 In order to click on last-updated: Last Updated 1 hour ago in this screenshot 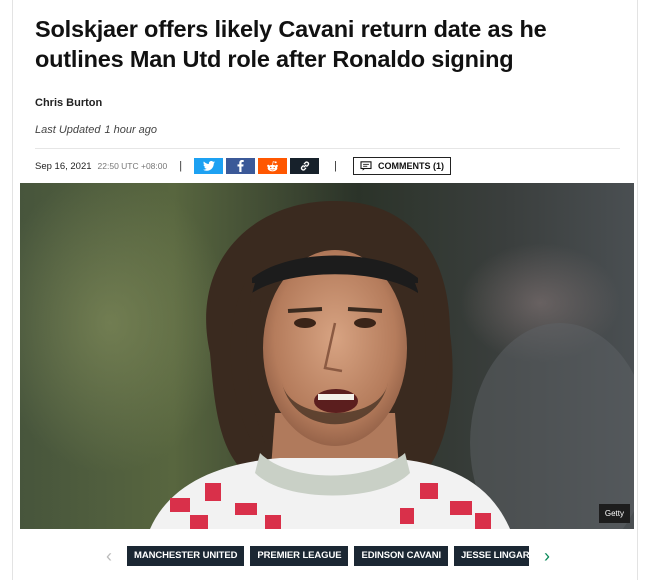, I will do `click(96, 130)`.